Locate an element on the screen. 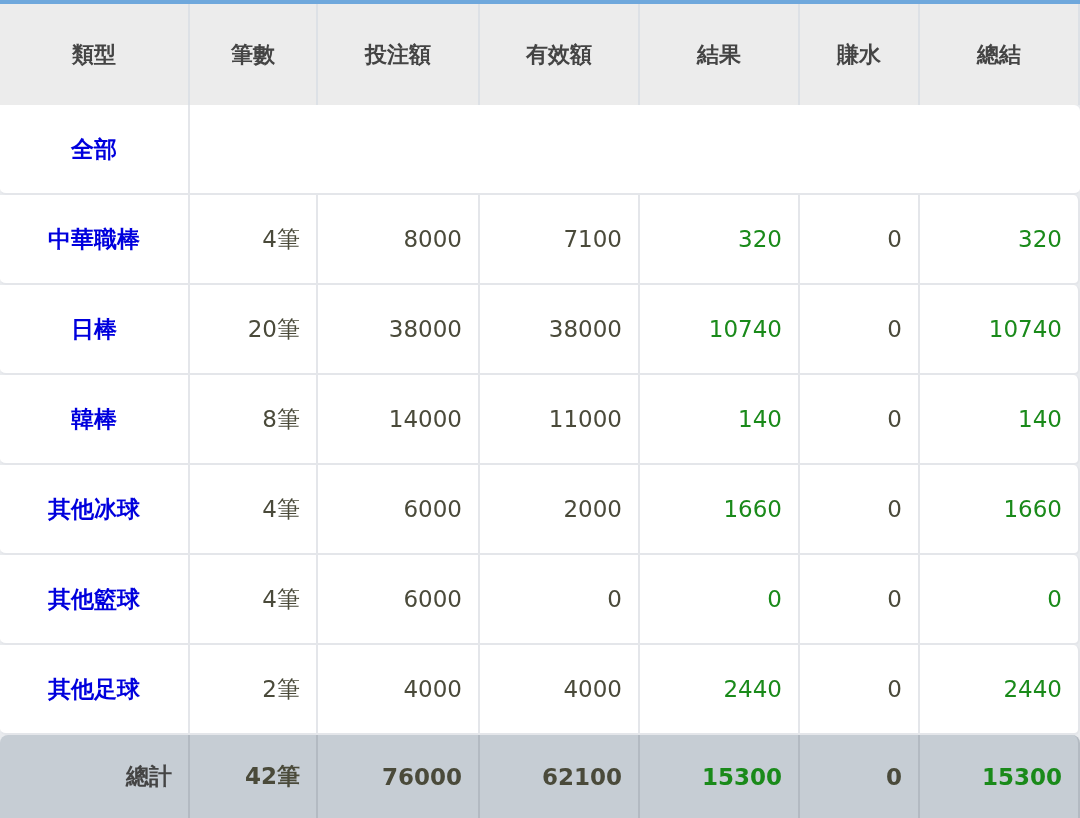  table-cell: 7100 is located at coordinates (560, 240).